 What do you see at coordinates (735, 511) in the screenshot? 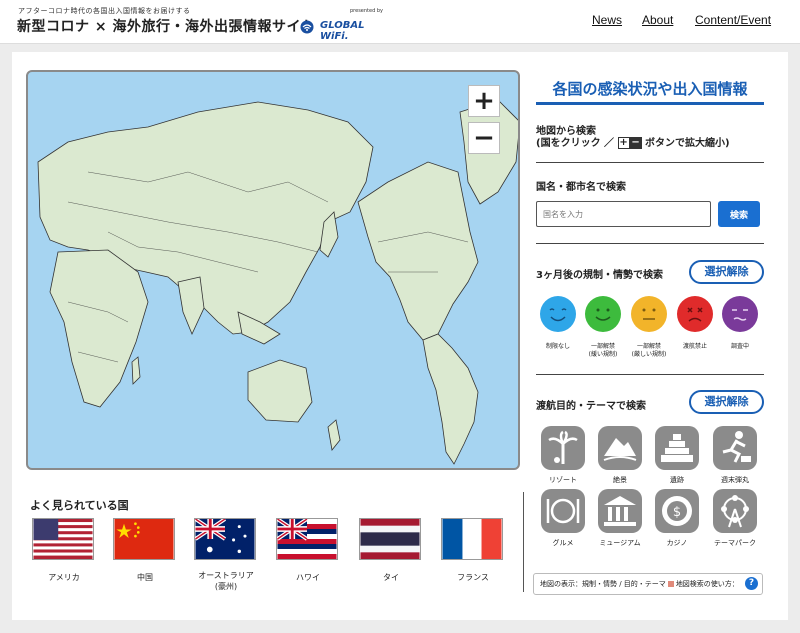
I see `ferris-wheel-icon` at bounding box center [735, 511].